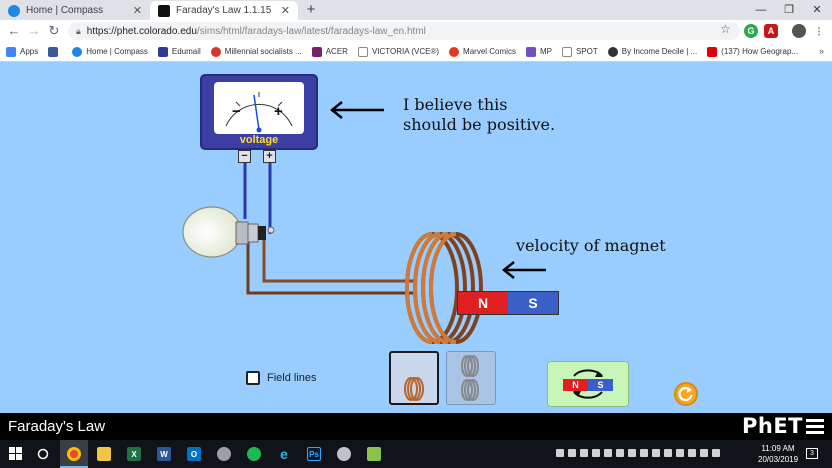  What do you see at coordinates (43, 454) in the screenshot?
I see `search-icon` at bounding box center [43, 454].